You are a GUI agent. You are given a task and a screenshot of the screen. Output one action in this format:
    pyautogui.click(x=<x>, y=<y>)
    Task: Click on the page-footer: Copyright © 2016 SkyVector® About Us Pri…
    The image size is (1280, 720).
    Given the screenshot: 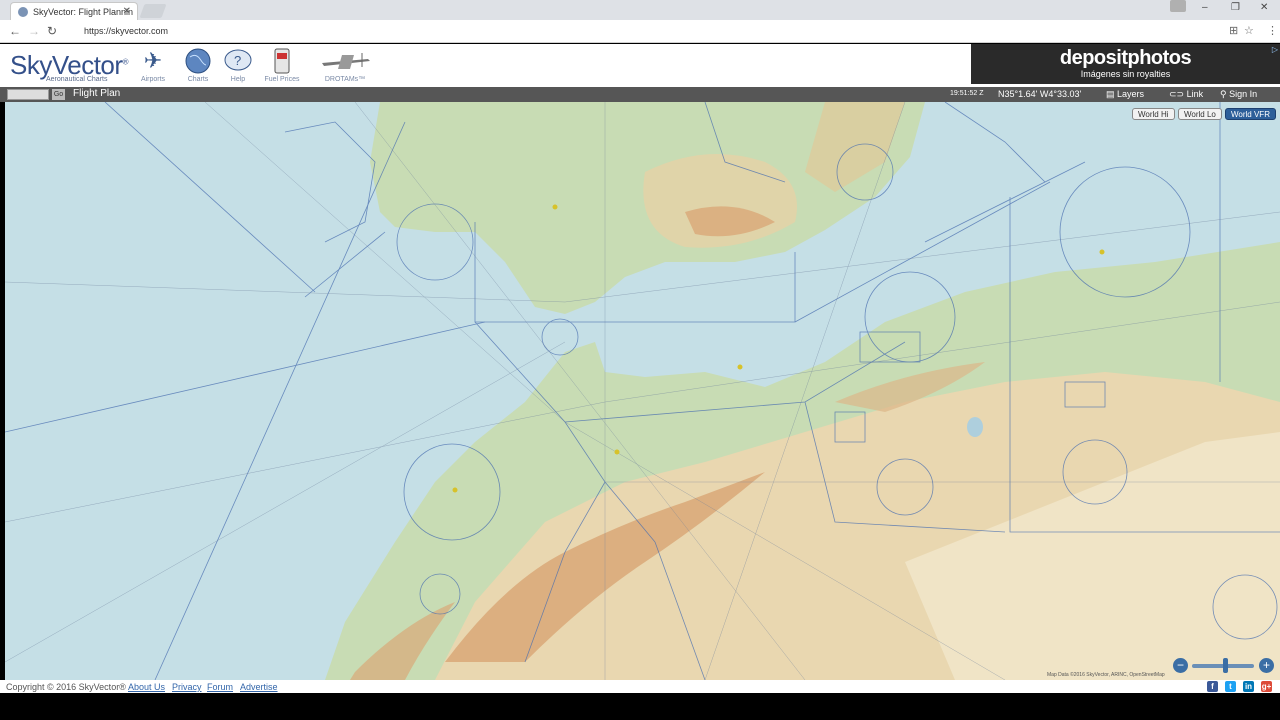 What is the action you would take?
    pyautogui.click(x=640, y=686)
    